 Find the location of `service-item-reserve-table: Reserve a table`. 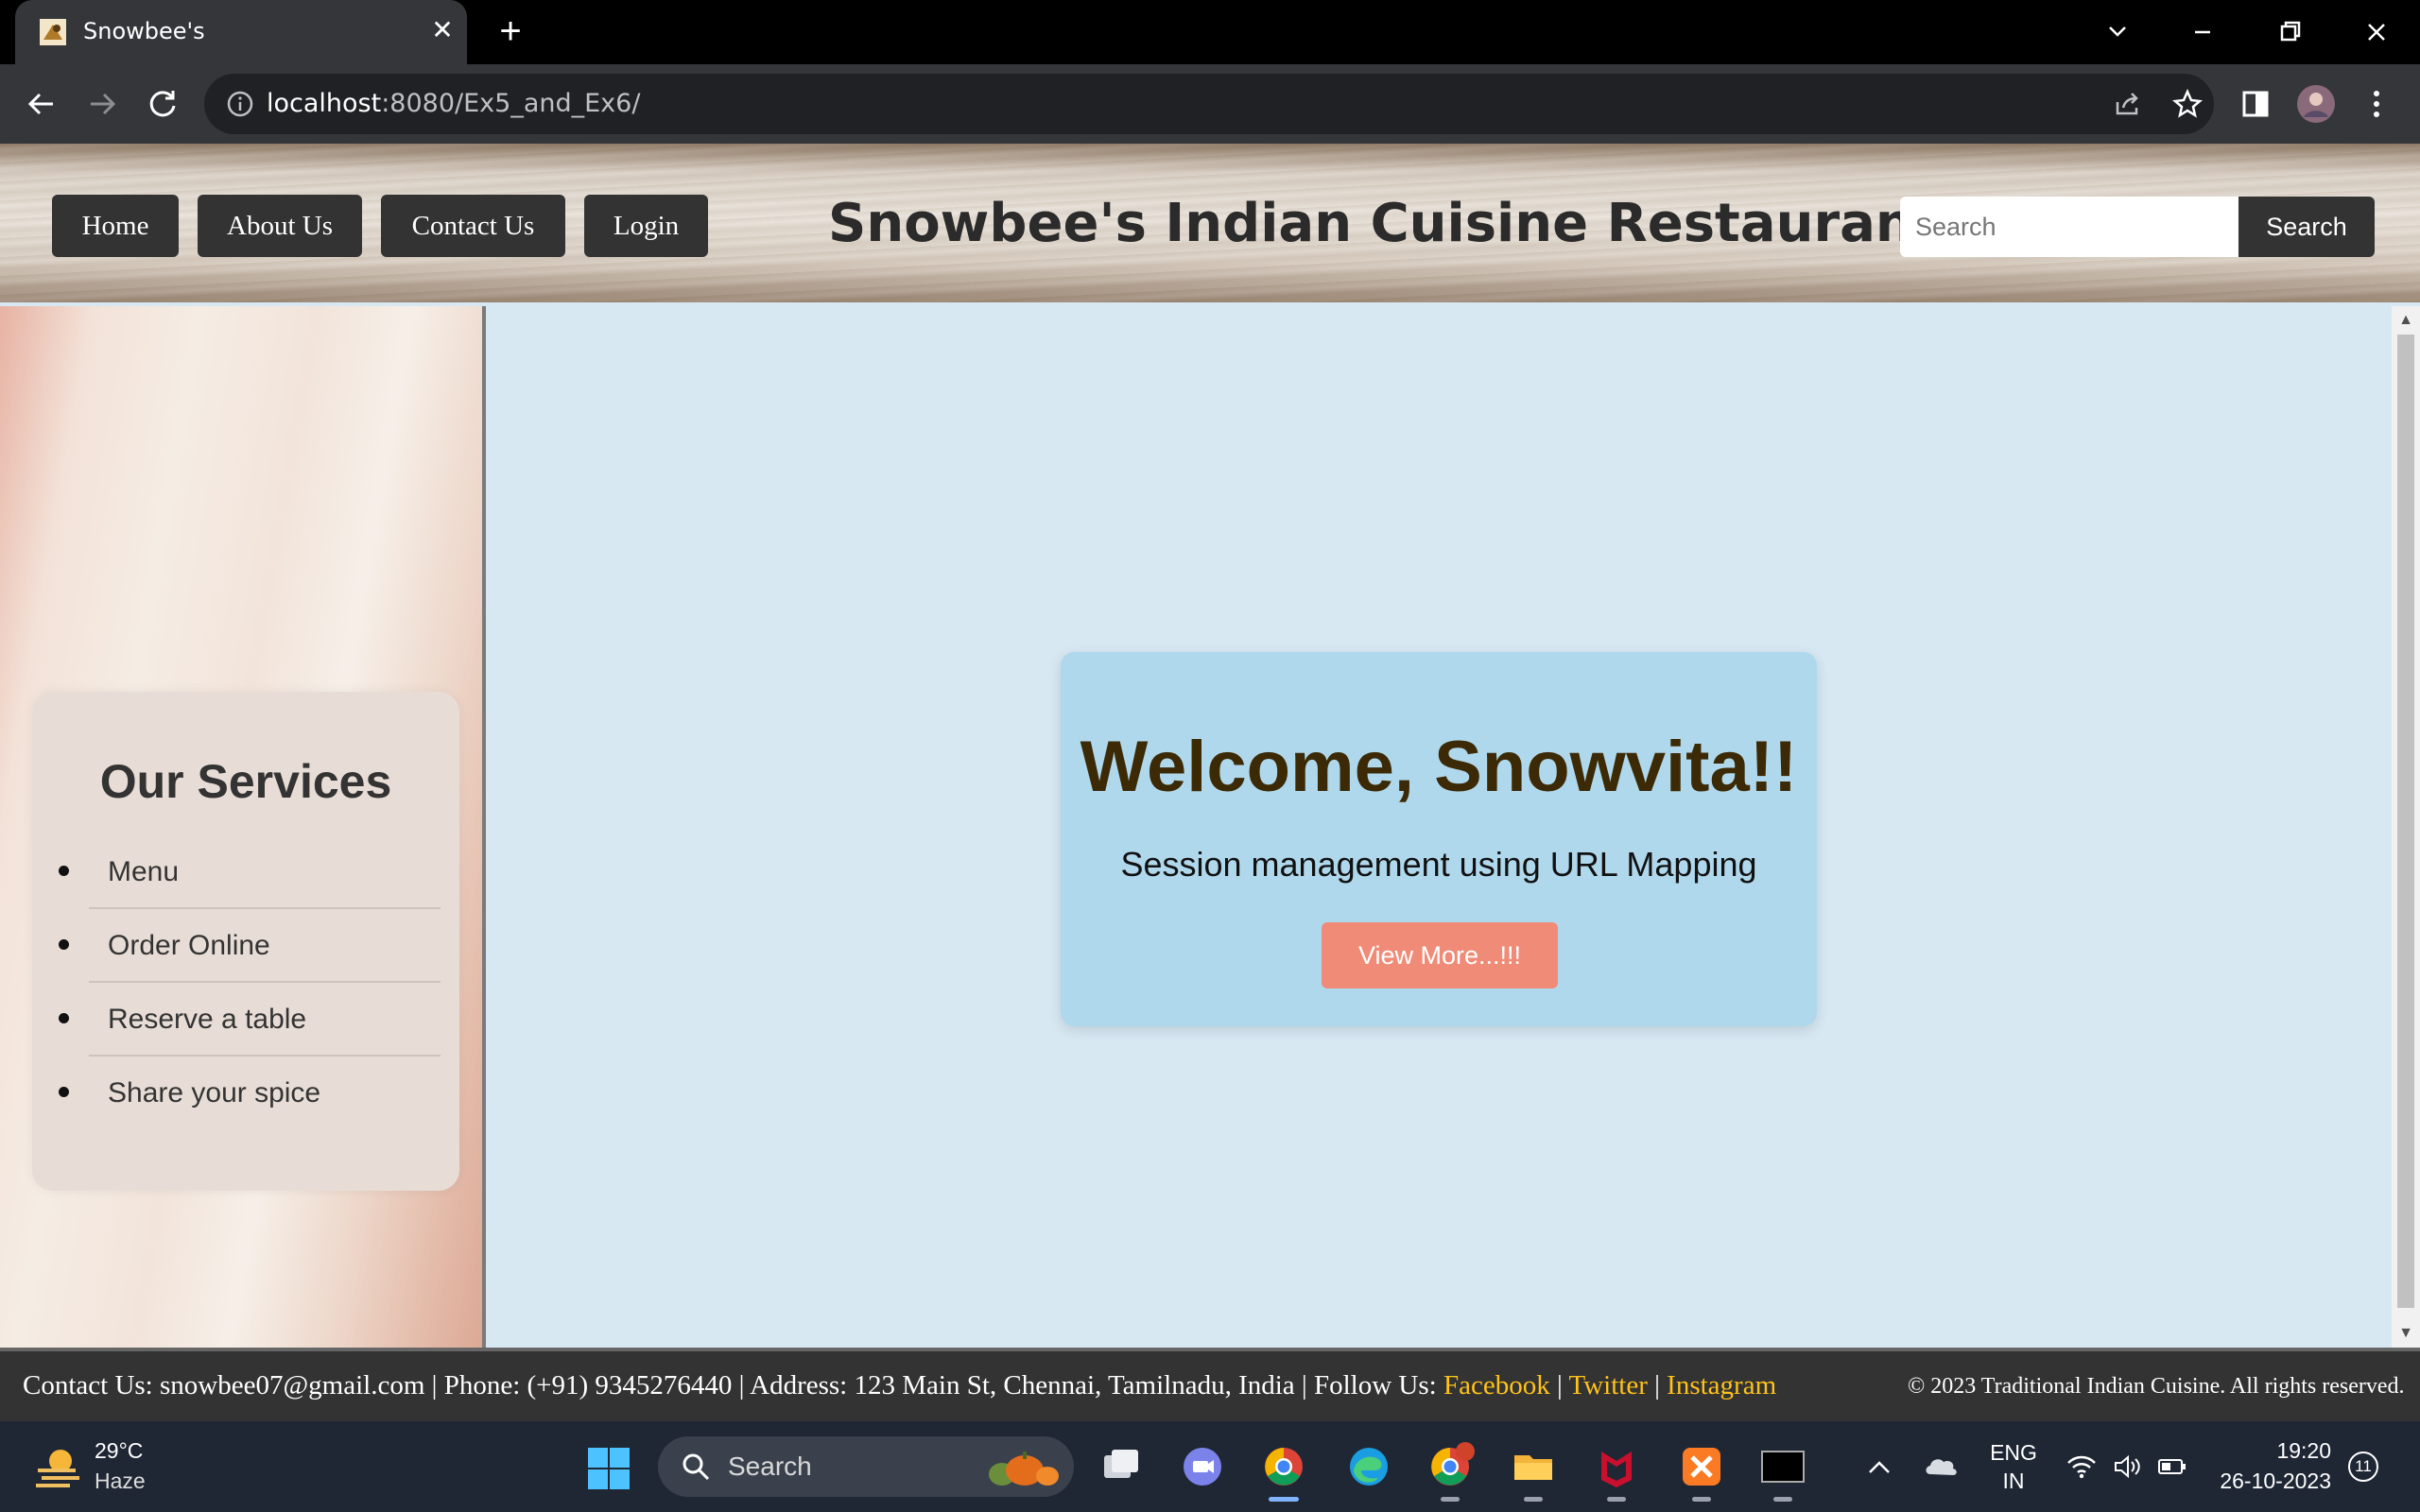

service-item-reserve-table: Reserve a table is located at coordinates (250, 1020).